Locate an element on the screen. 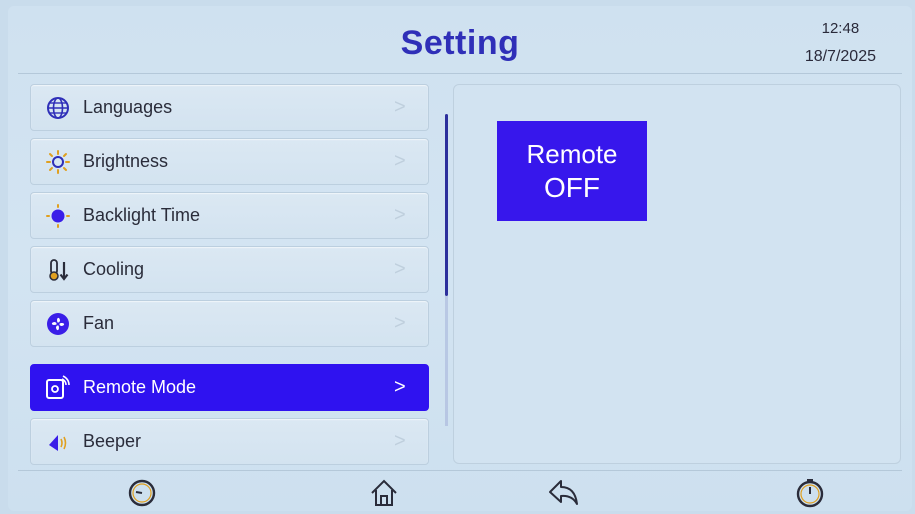 Image resolution: width=915 pixels, height=514 pixels. timer-icon is located at coordinates (810, 495).